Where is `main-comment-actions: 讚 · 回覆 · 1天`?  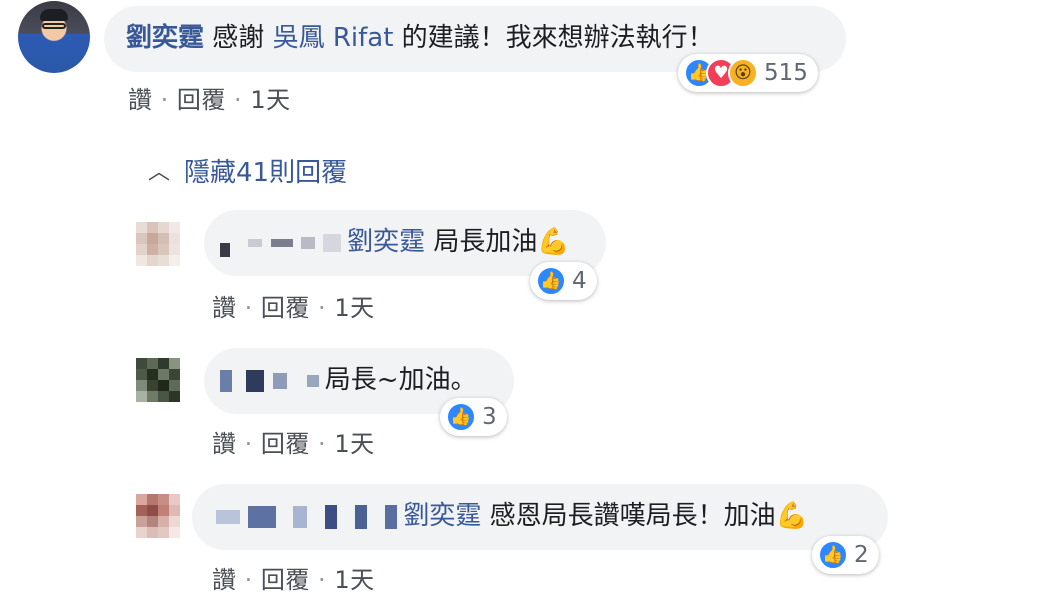
main-comment-actions: 讚 · 回覆 · 1天 is located at coordinates (209, 97).